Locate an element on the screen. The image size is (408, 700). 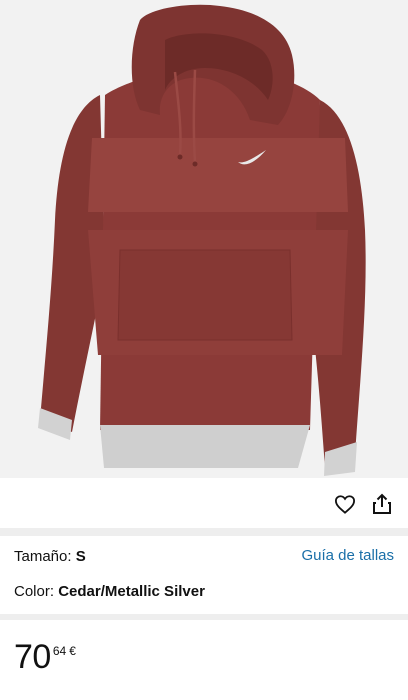
price-whole: 70 is located at coordinates (32, 657).